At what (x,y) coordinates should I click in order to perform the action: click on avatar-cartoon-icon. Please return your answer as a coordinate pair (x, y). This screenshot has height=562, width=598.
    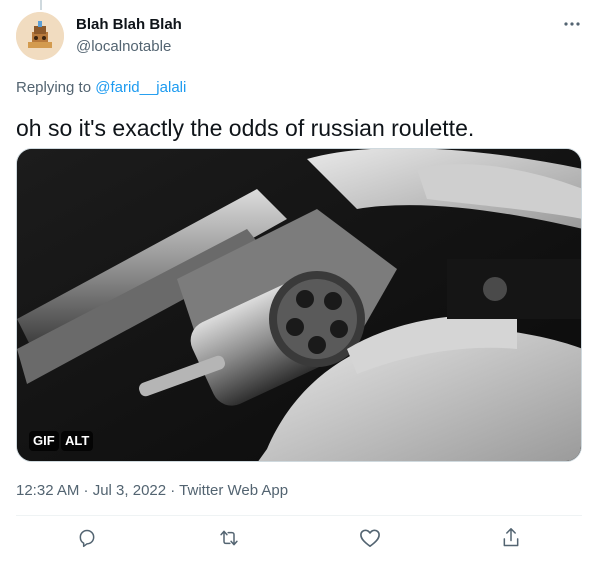
    Looking at the image, I should click on (40, 36).